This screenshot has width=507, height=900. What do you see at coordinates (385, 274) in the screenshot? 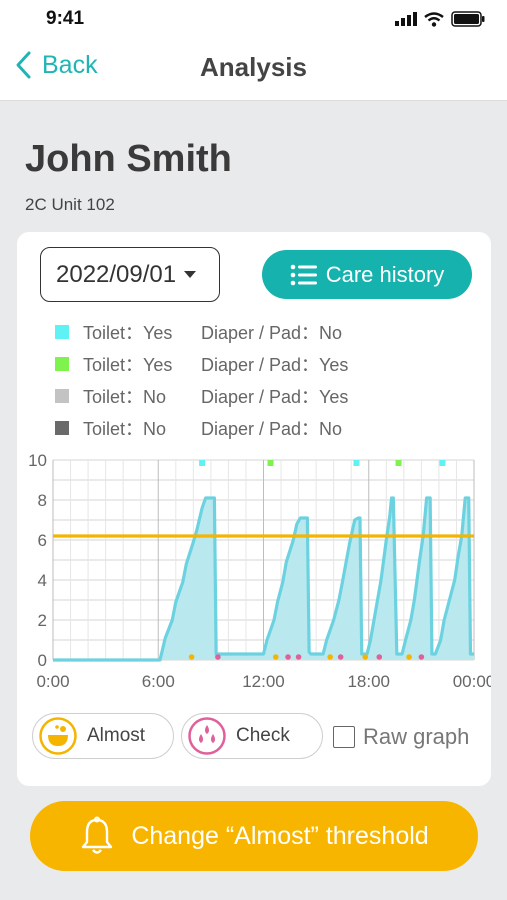
I see `care-history-label: Care history` at bounding box center [385, 274].